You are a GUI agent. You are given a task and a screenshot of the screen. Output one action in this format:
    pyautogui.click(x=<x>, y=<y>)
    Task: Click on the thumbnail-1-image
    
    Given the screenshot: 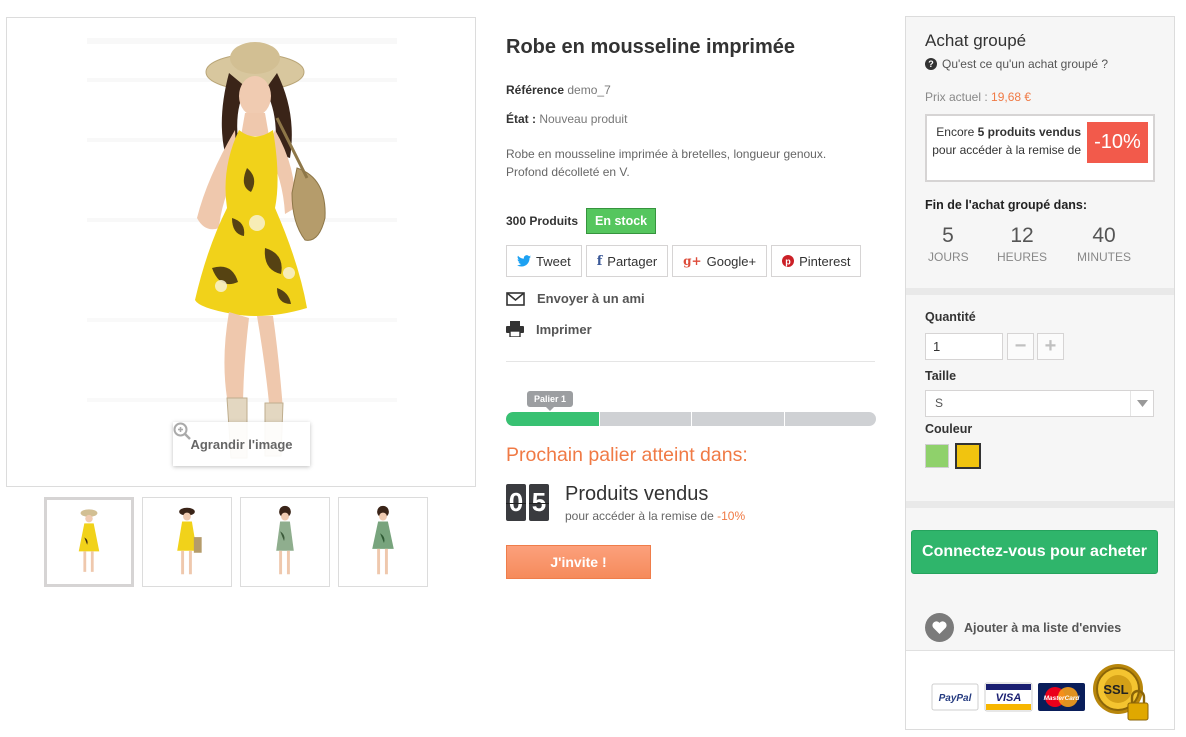 What is the action you would take?
    pyautogui.click(x=89, y=540)
    